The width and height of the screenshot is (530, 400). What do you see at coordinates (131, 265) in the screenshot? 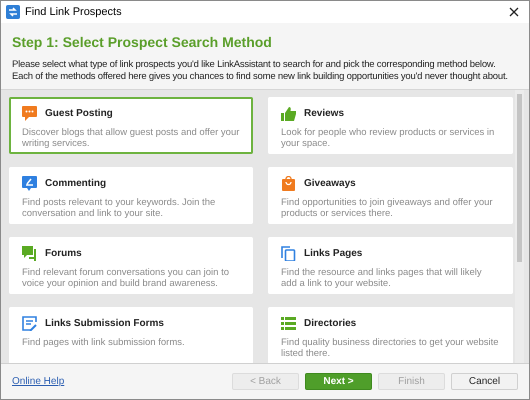
I see `method-card: Forums Find relevant forum conversations you can join to voice your opinion and build brand awareness.` at bounding box center [131, 265].